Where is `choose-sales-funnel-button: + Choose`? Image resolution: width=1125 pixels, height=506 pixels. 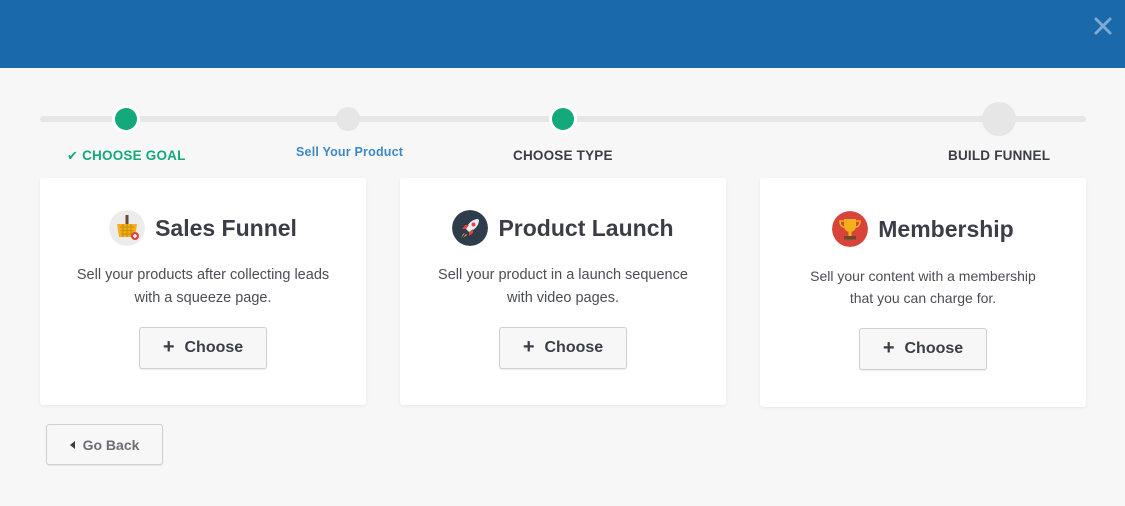 choose-sales-funnel-button: + Choose is located at coordinates (203, 348).